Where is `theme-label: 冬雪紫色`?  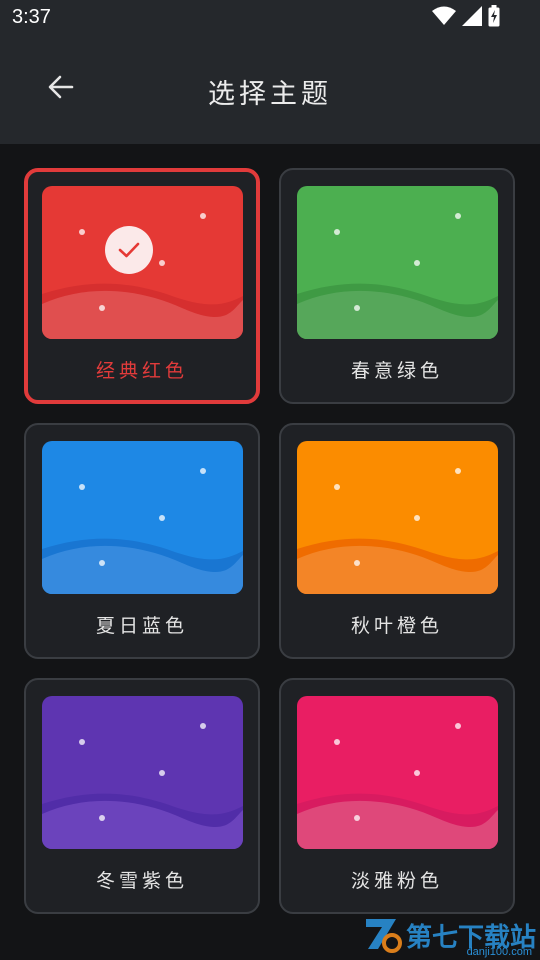
theme-label: 冬雪紫色 is located at coordinates (141, 881).